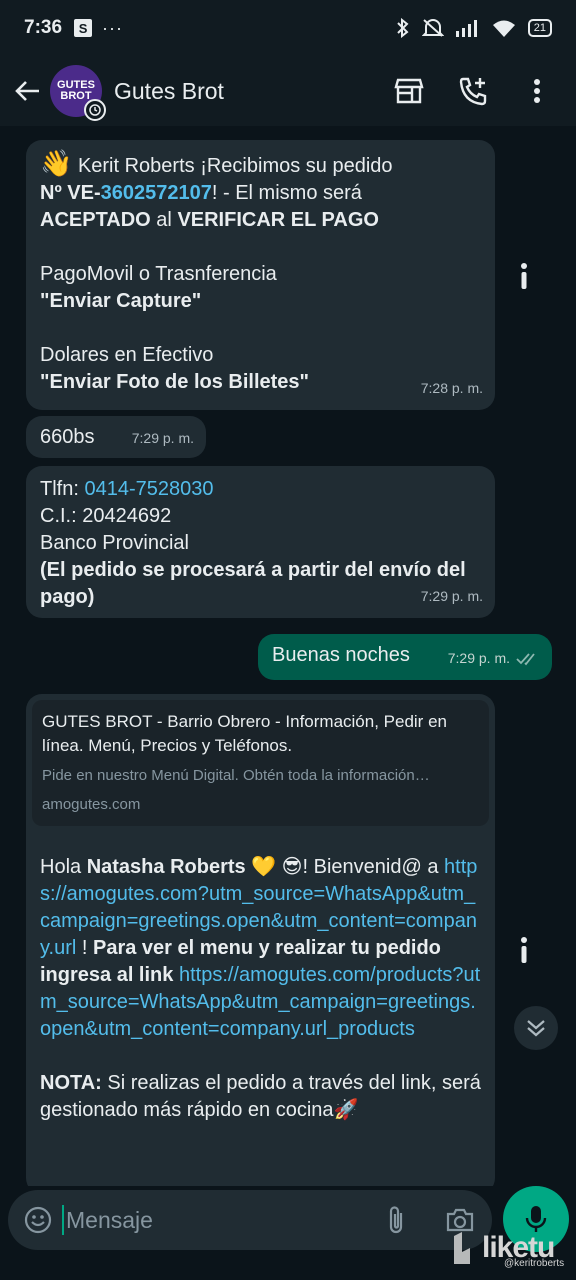 Image resolution: width=576 pixels, height=1280 pixels. What do you see at coordinates (534, 1263) in the screenshot?
I see `watermark-user: @keritroberts` at bounding box center [534, 1263].